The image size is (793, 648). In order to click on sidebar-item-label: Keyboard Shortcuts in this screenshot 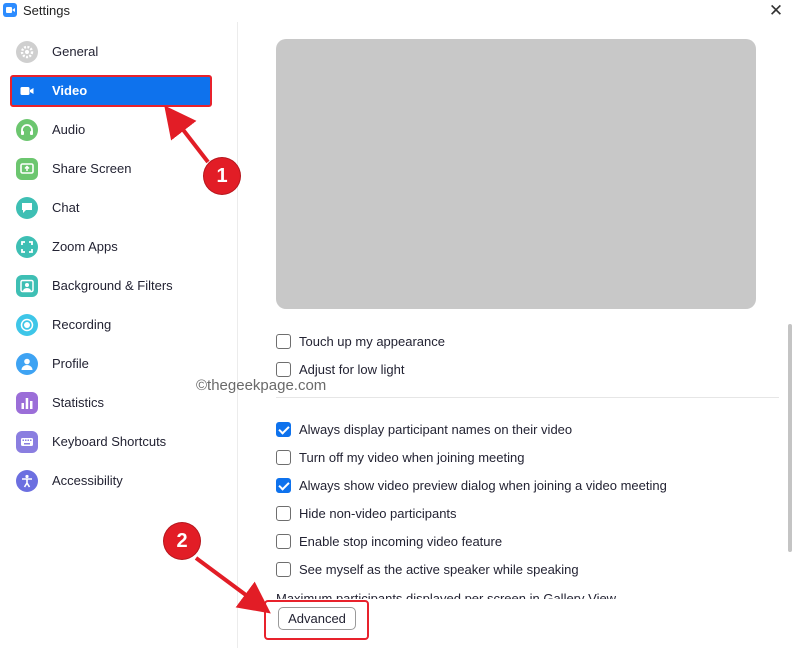, I will do `click(109, 441)`.